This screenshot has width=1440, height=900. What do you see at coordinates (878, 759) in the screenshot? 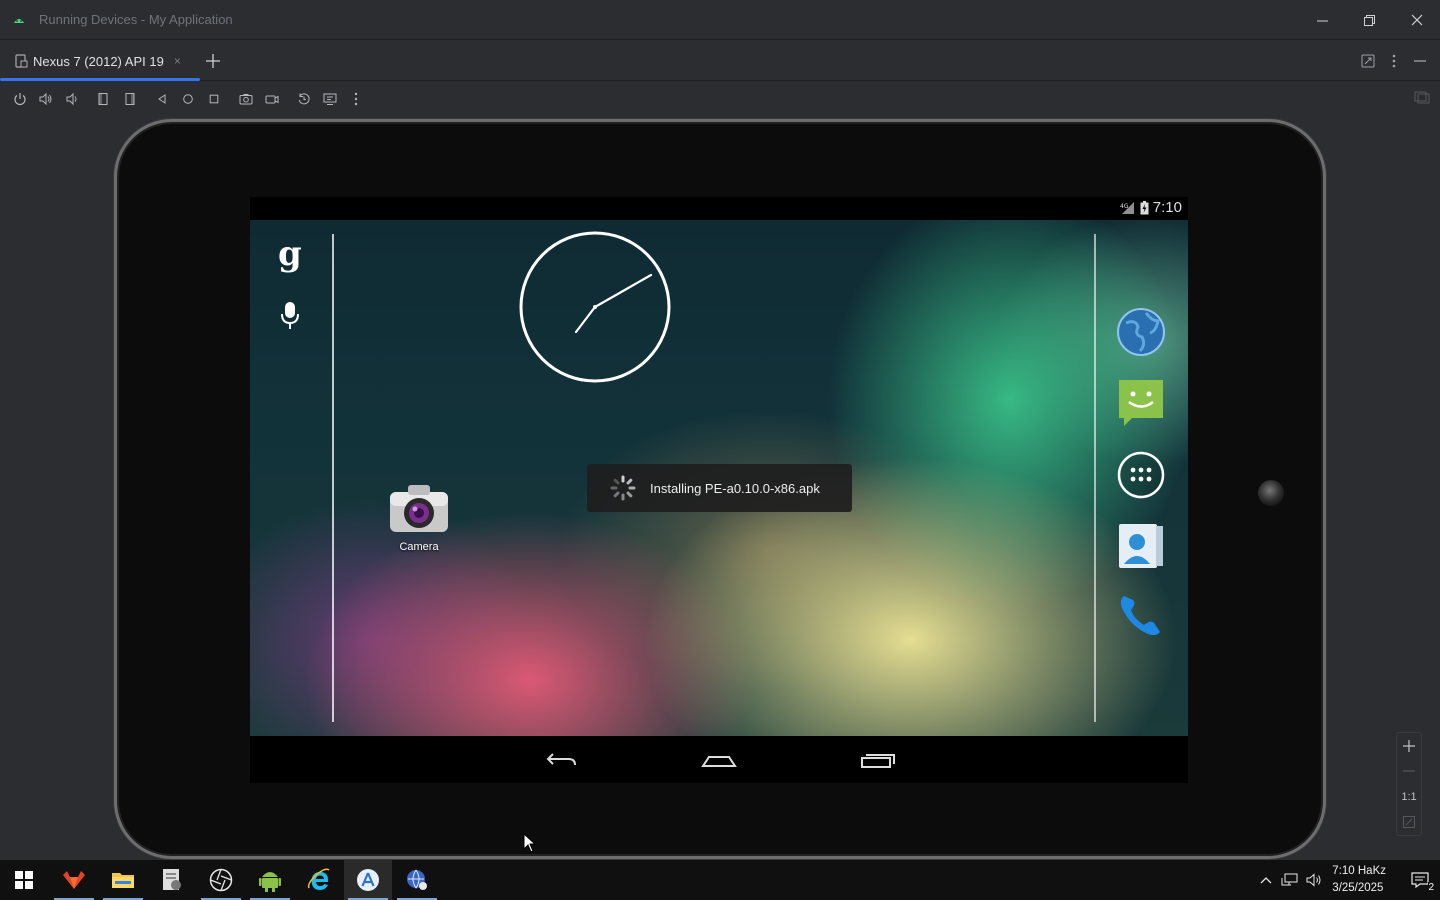
I see `android-recents-icon` at bounding box center [878, 759].